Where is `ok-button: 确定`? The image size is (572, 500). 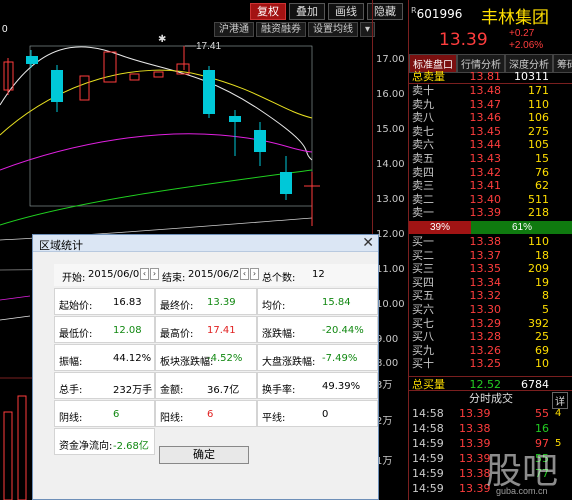 ok-button: 确定 is located at coordinates (204, 455).